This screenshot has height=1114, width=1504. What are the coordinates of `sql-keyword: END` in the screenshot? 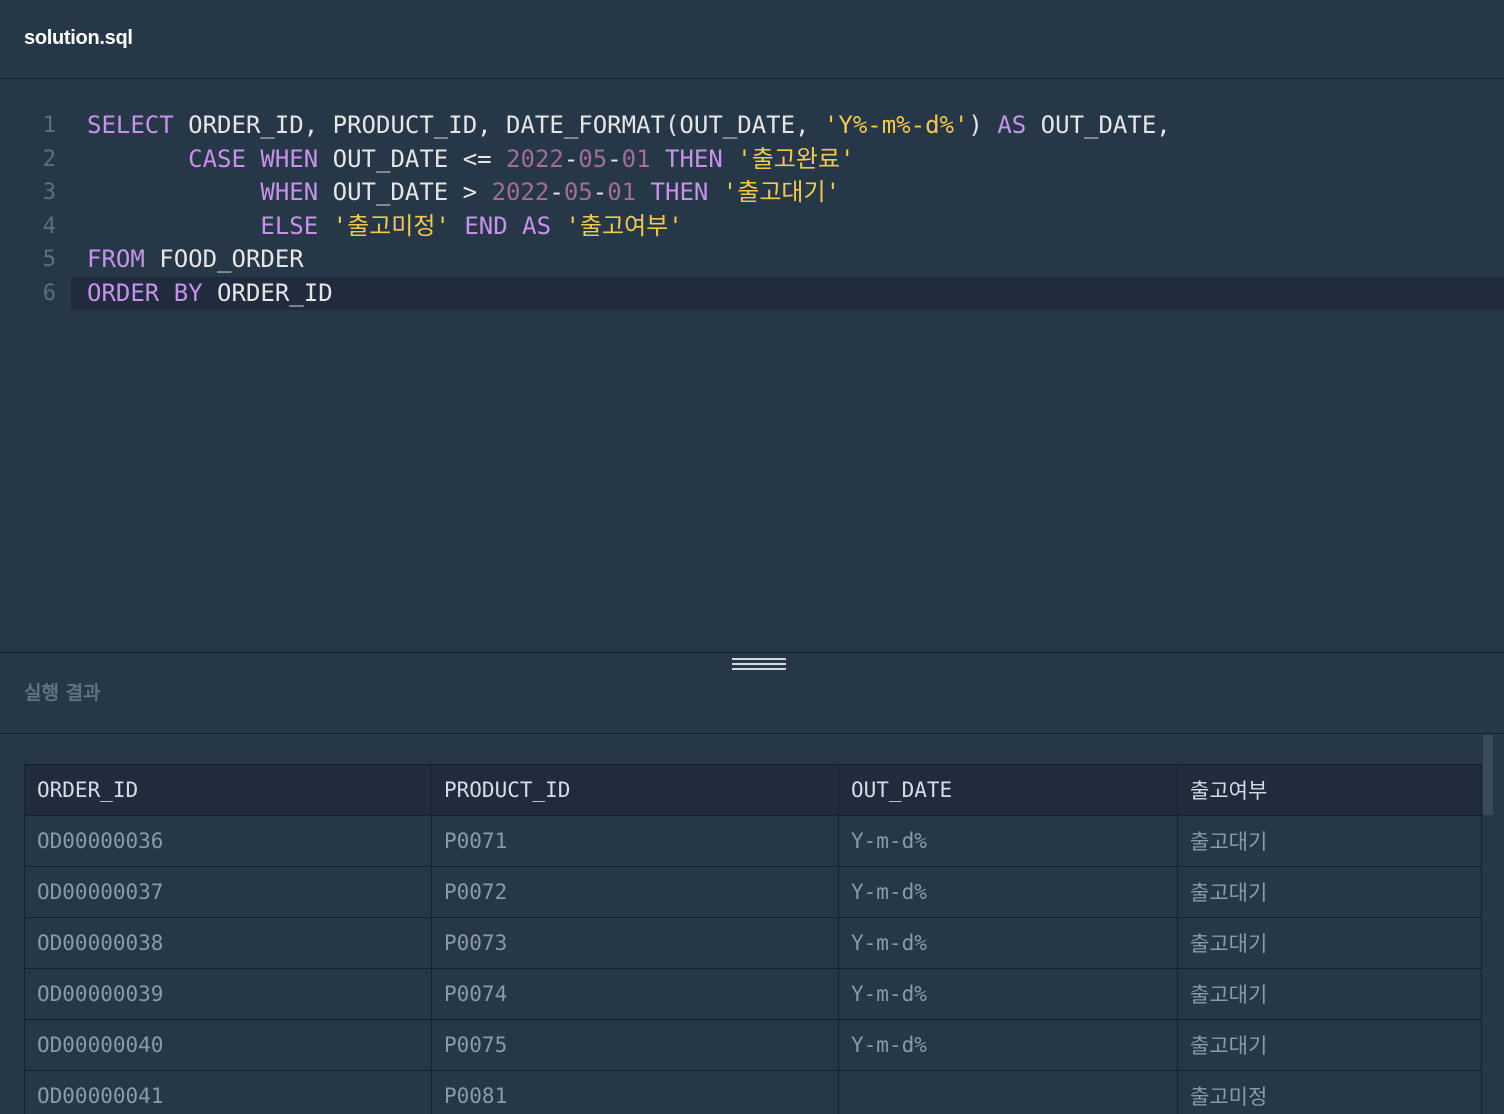 It's located at (486, 225).